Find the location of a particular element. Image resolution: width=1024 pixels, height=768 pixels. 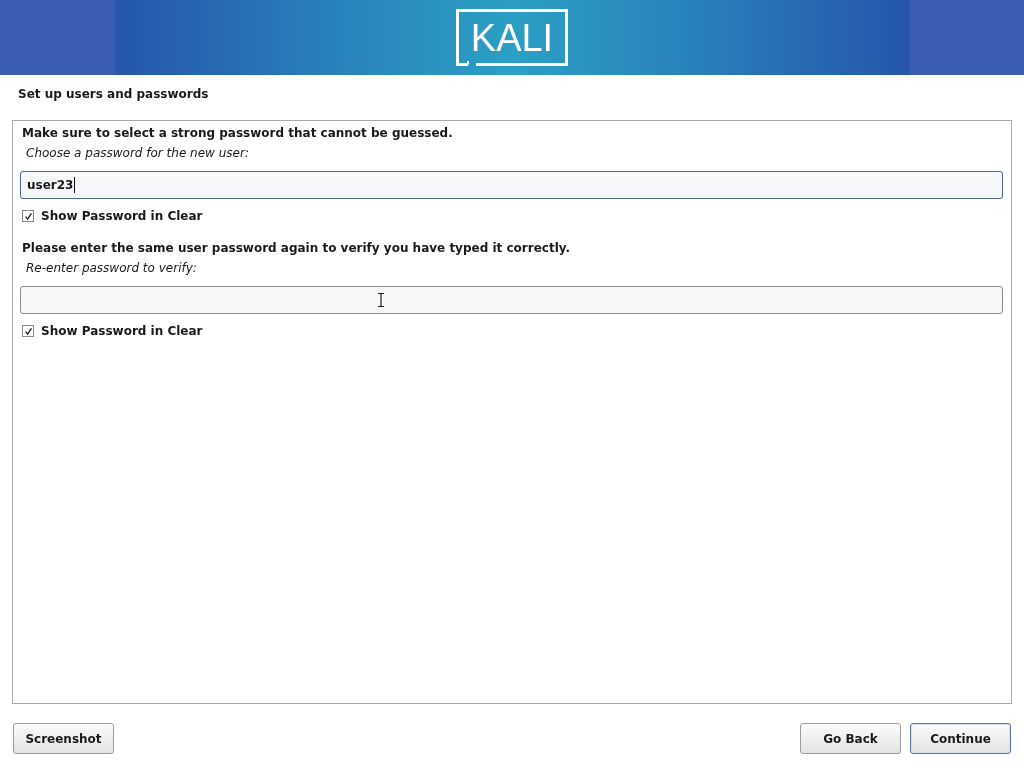

back-button: Go Back is located at coordinates (850, 738).